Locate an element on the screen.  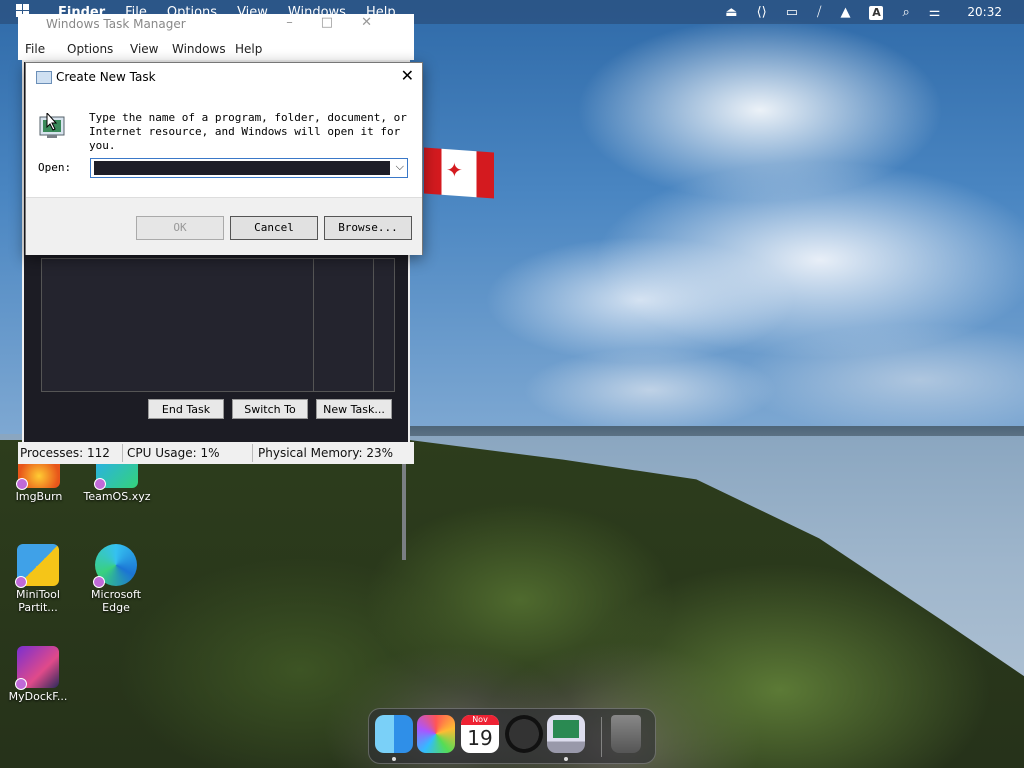
task-list is located at coordinates (218, 325).